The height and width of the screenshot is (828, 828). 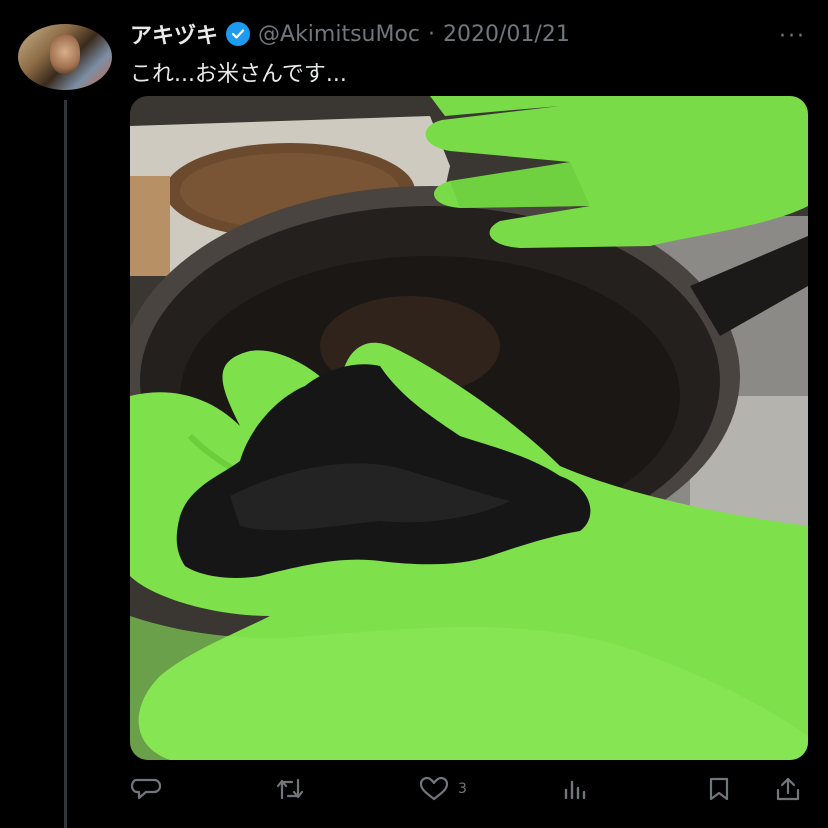 I want to click on bookmark-button, so click(x=719, y=789).